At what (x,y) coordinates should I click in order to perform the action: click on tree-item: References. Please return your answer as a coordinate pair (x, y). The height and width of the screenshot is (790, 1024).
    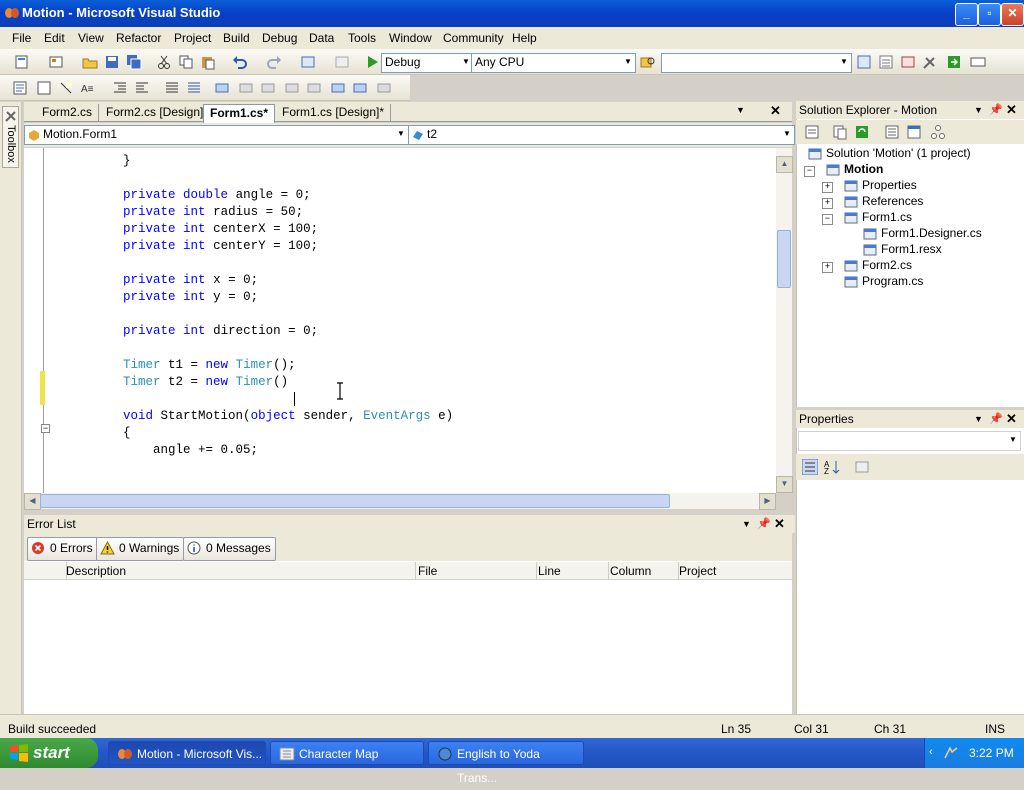
    Looking at the image, I should click on (883, 201).